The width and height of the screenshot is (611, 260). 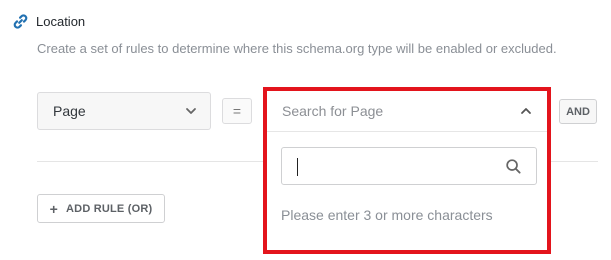 I want to click on add-rule-or-button: + ADD RULE (OR), so click(x=101, y=208).